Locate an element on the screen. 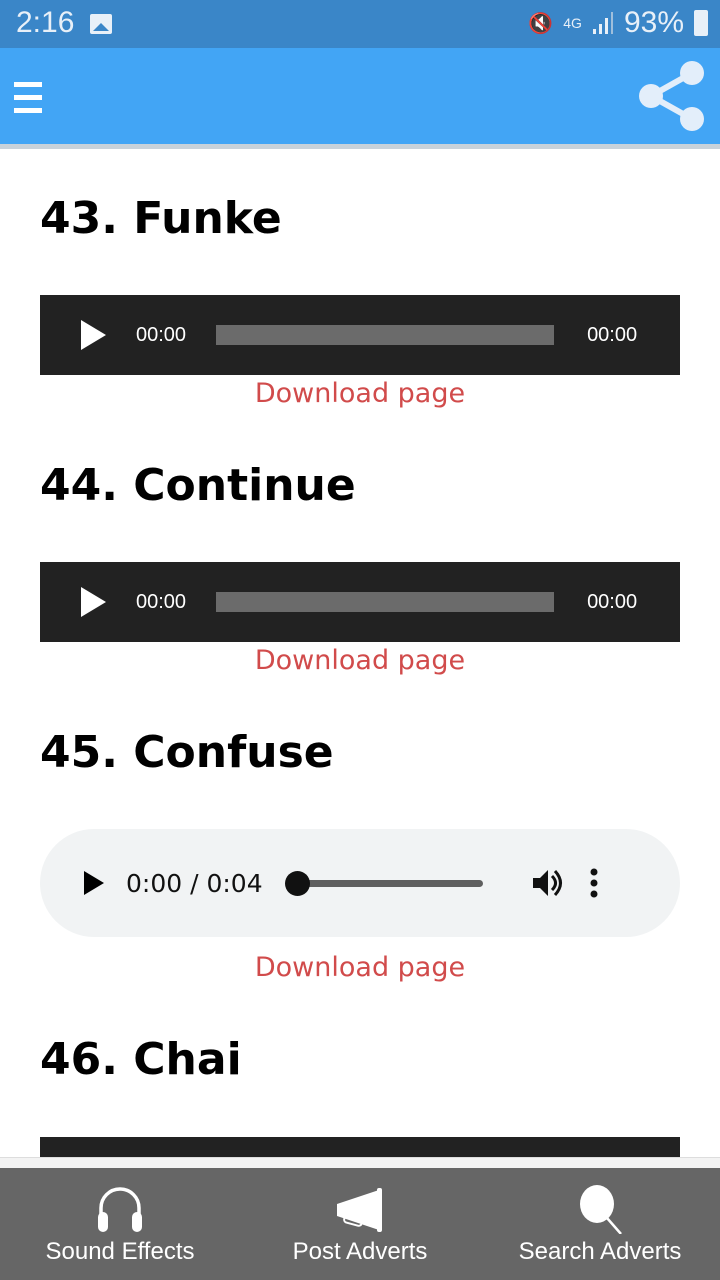  status-time: 2:16 is located at coordinates (45, 22).